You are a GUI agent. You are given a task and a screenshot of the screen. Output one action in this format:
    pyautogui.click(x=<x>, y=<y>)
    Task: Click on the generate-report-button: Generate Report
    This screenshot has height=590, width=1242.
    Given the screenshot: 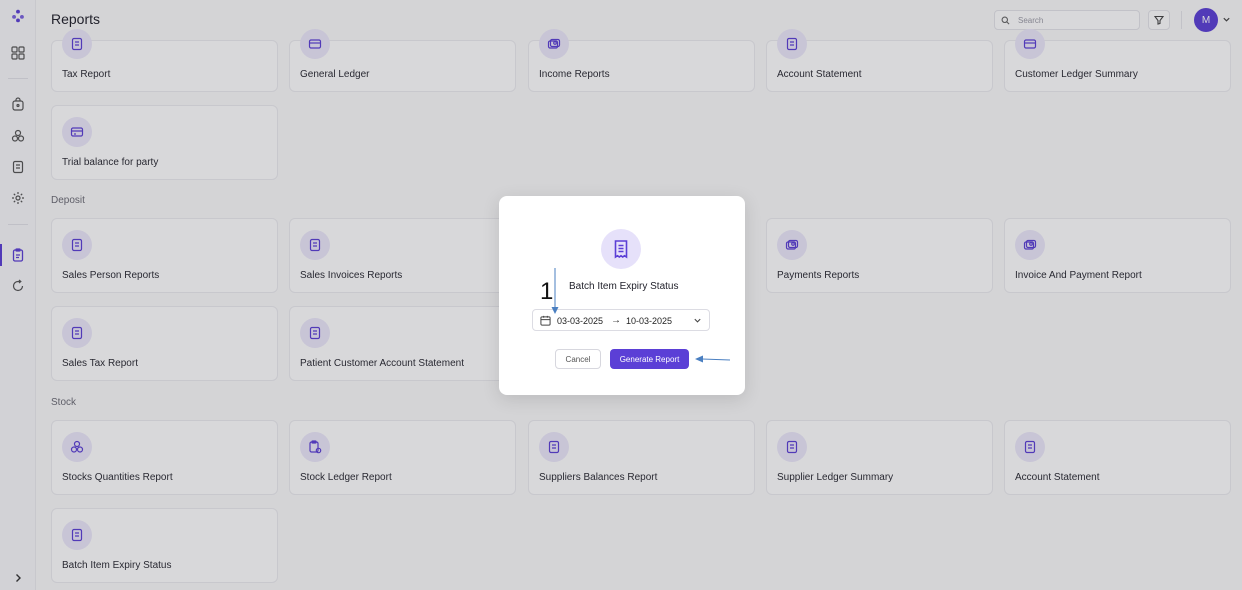 What is the action you would take?
    pyautogui.click(x=649, y=359)
    